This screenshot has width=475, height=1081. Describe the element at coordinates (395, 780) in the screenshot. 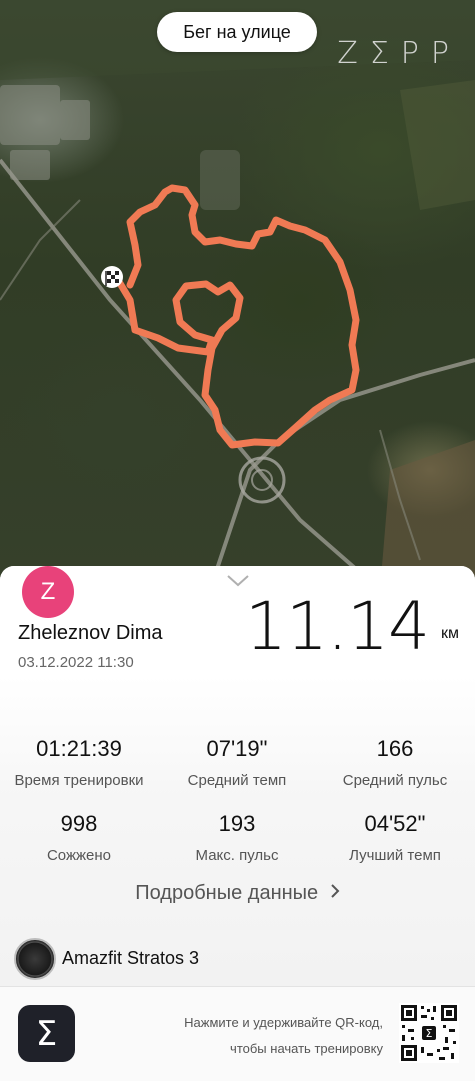

I see `stat-label: Средний пульс` at that location.